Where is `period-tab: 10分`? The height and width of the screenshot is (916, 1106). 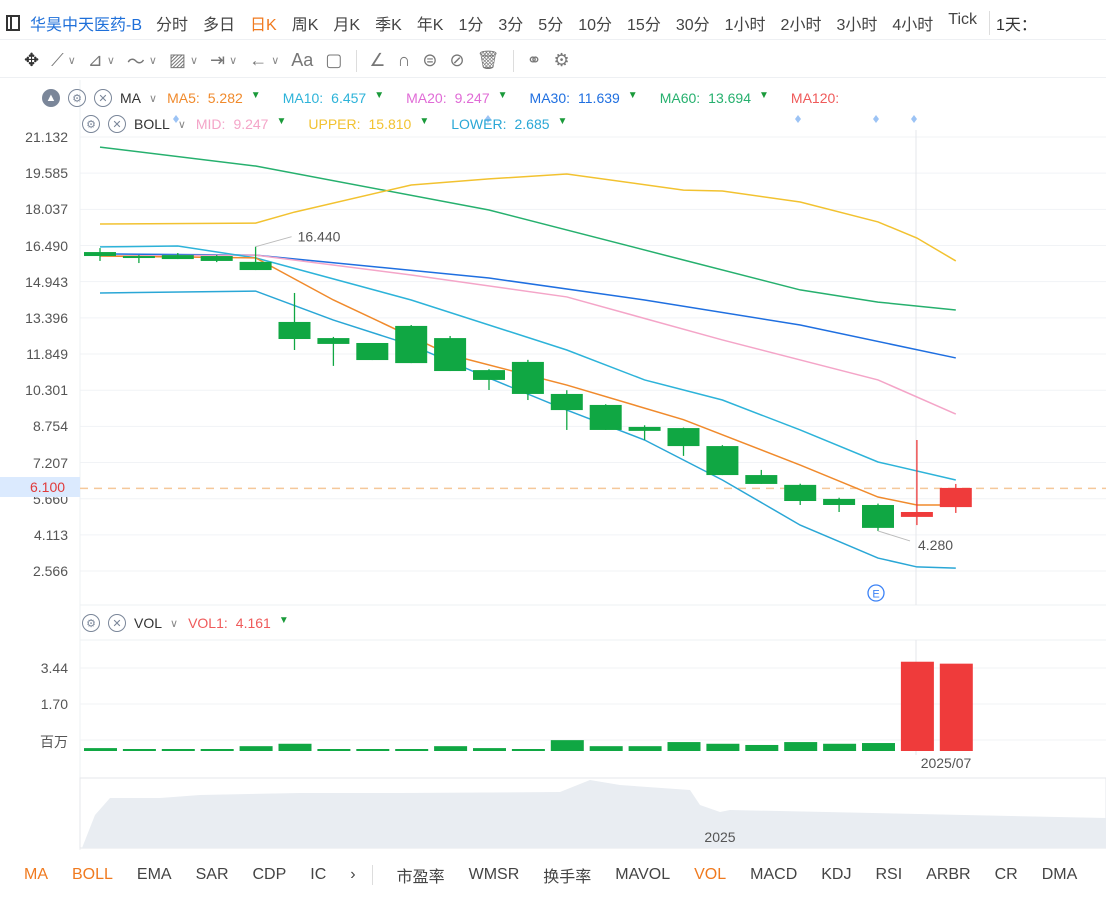
period-tab: 10分 is located at coordinates (595, 23).